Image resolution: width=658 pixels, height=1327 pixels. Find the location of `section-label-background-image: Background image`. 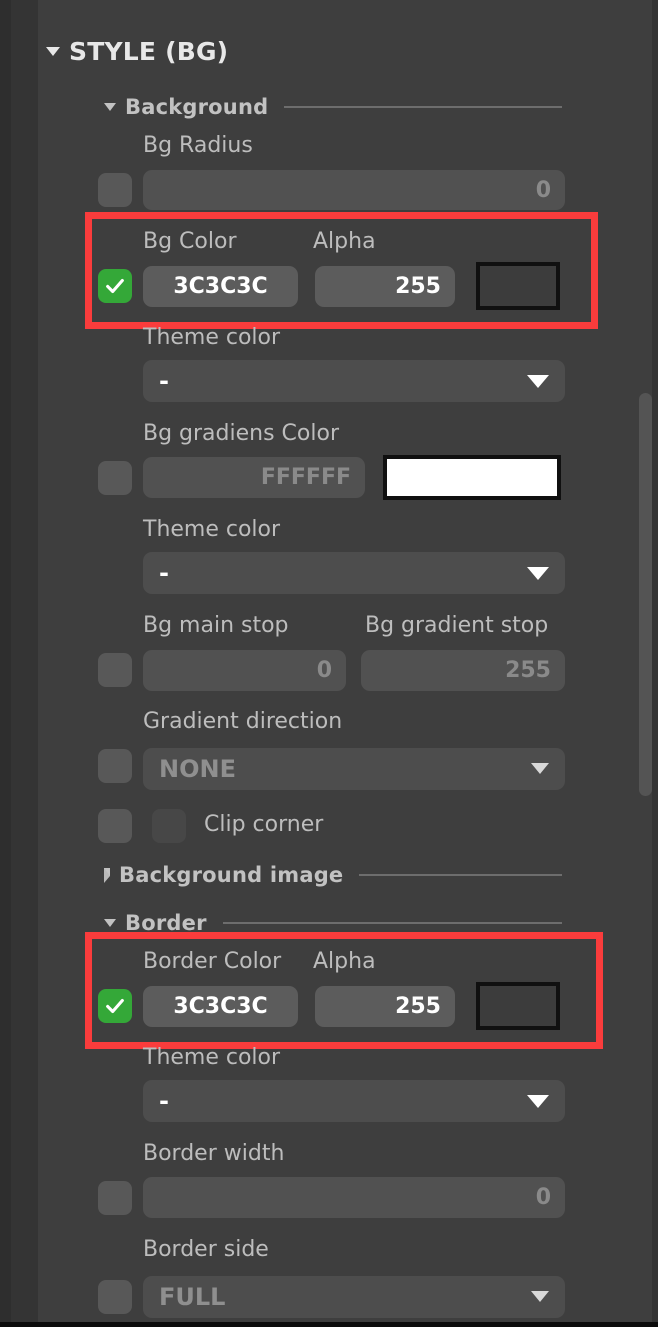

section-label-background-image: Background image is located at coordinates (231, 875).